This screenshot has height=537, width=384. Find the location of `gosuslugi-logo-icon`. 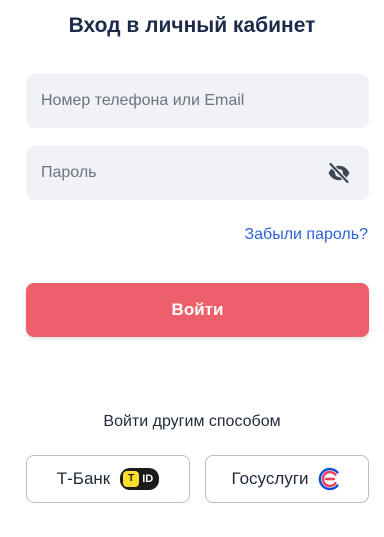

gosuslugi-logo-icon is located at coordinates (330, 479).